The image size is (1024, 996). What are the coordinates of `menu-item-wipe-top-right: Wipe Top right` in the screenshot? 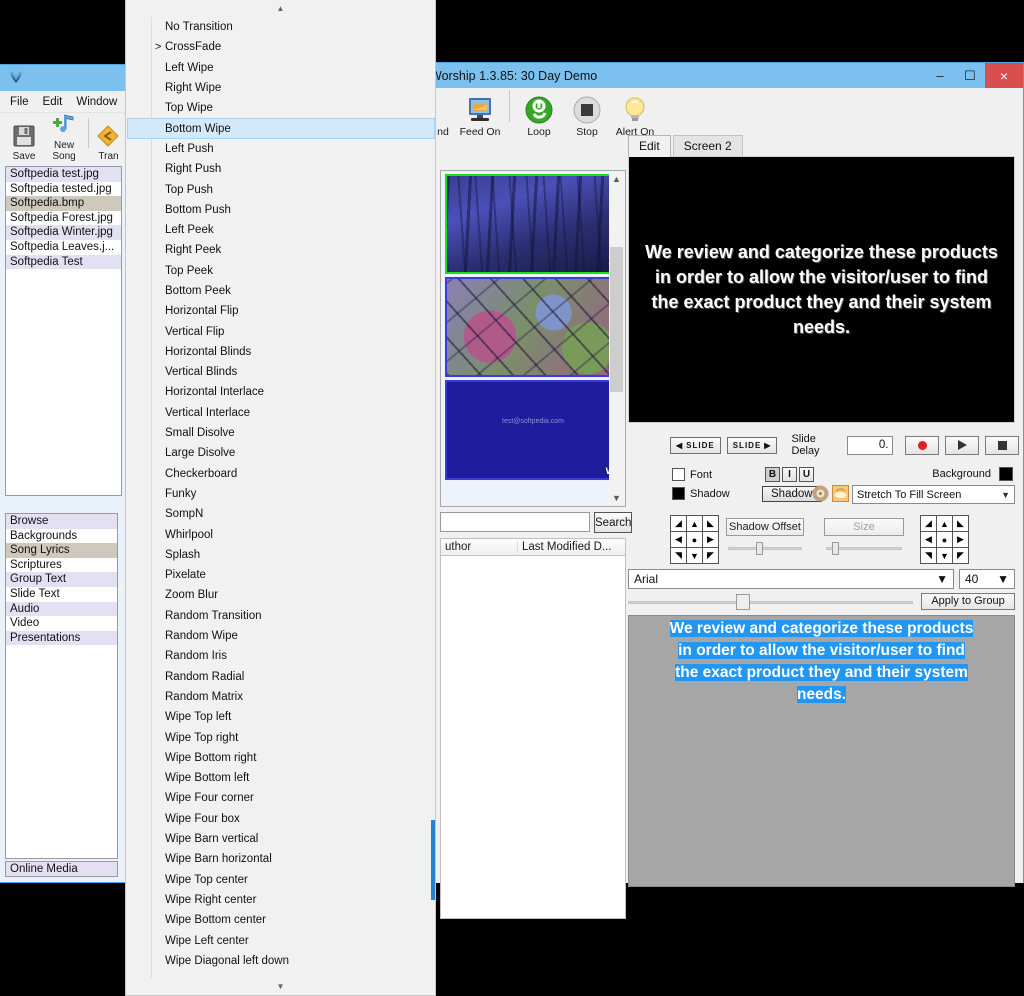 It's located at (281, 737).